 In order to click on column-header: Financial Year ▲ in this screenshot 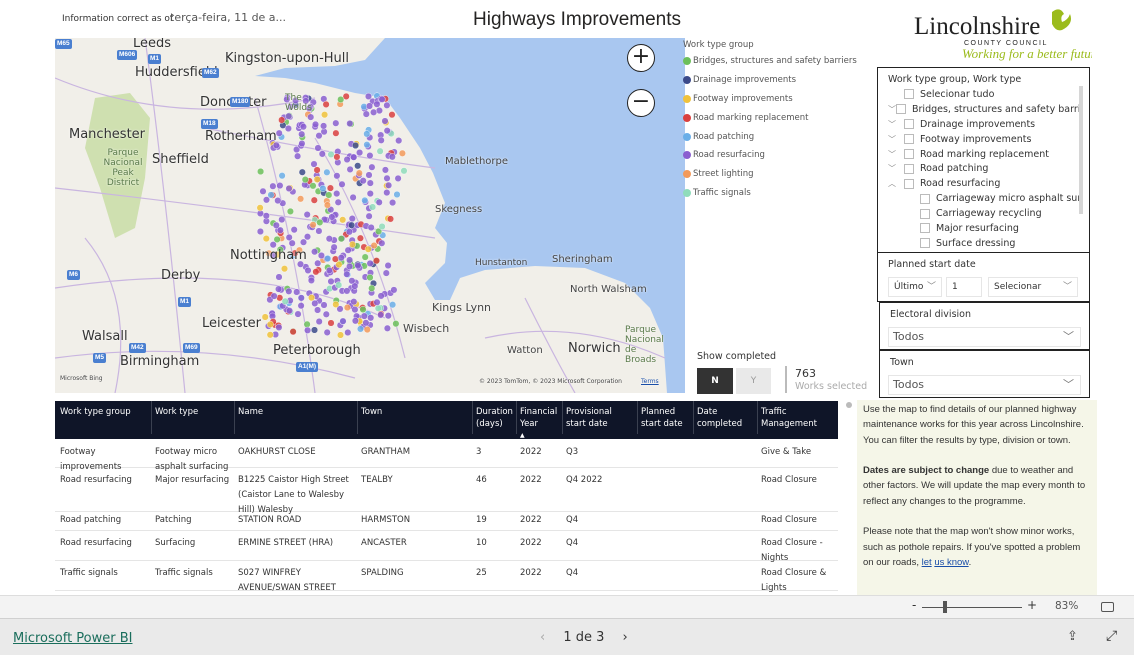, I will do `click(537, 420)`.